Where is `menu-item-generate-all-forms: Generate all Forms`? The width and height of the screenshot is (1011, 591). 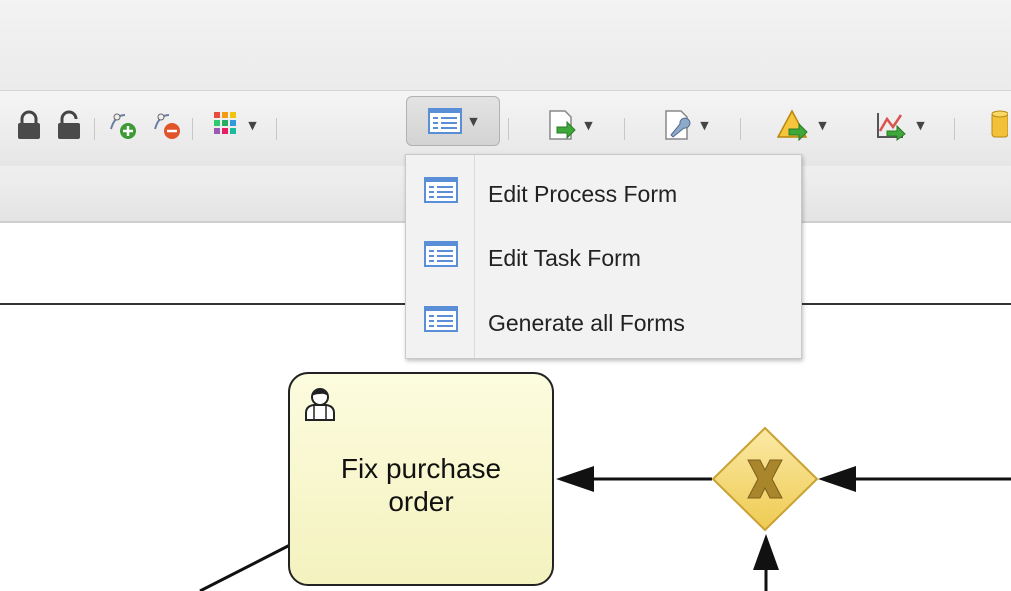 menu-item-generate-all-forms: Generate all Forms is located at coordinates (603, 322).